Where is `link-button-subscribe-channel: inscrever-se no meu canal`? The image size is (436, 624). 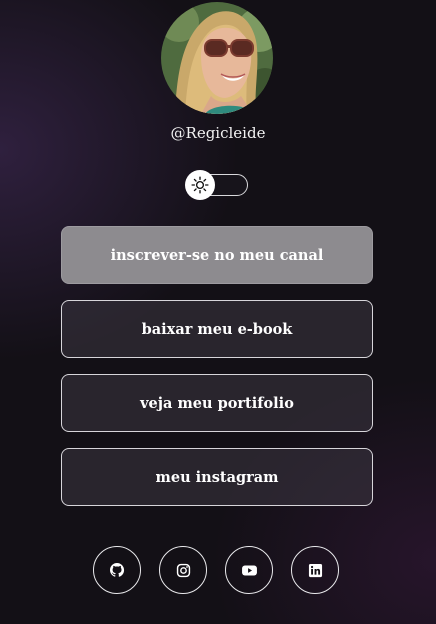
link-button-subscribe-channel: inscrever-se no meu canal is located at coordinates (217, 255).